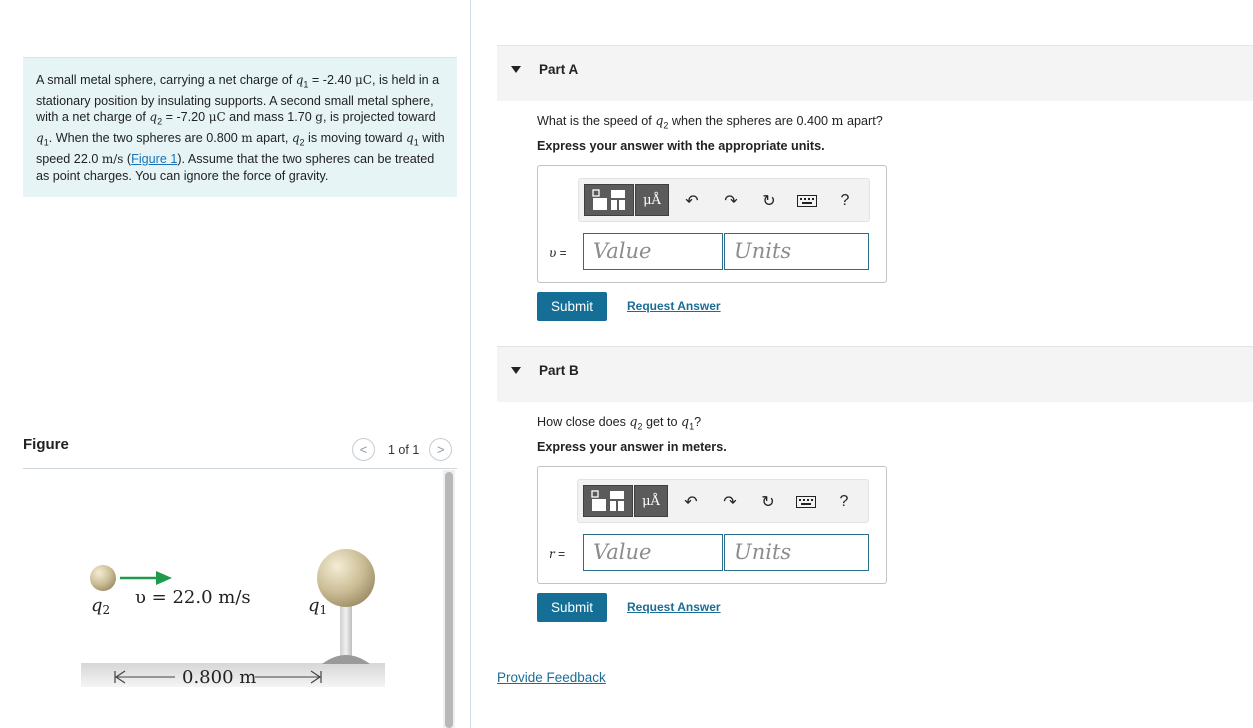 The image size is (1253, 728). What do you see at coordinates (219, 677) in the screenshot?
I see `distance-label: 0.800 m` at bounding box center [219, 677].